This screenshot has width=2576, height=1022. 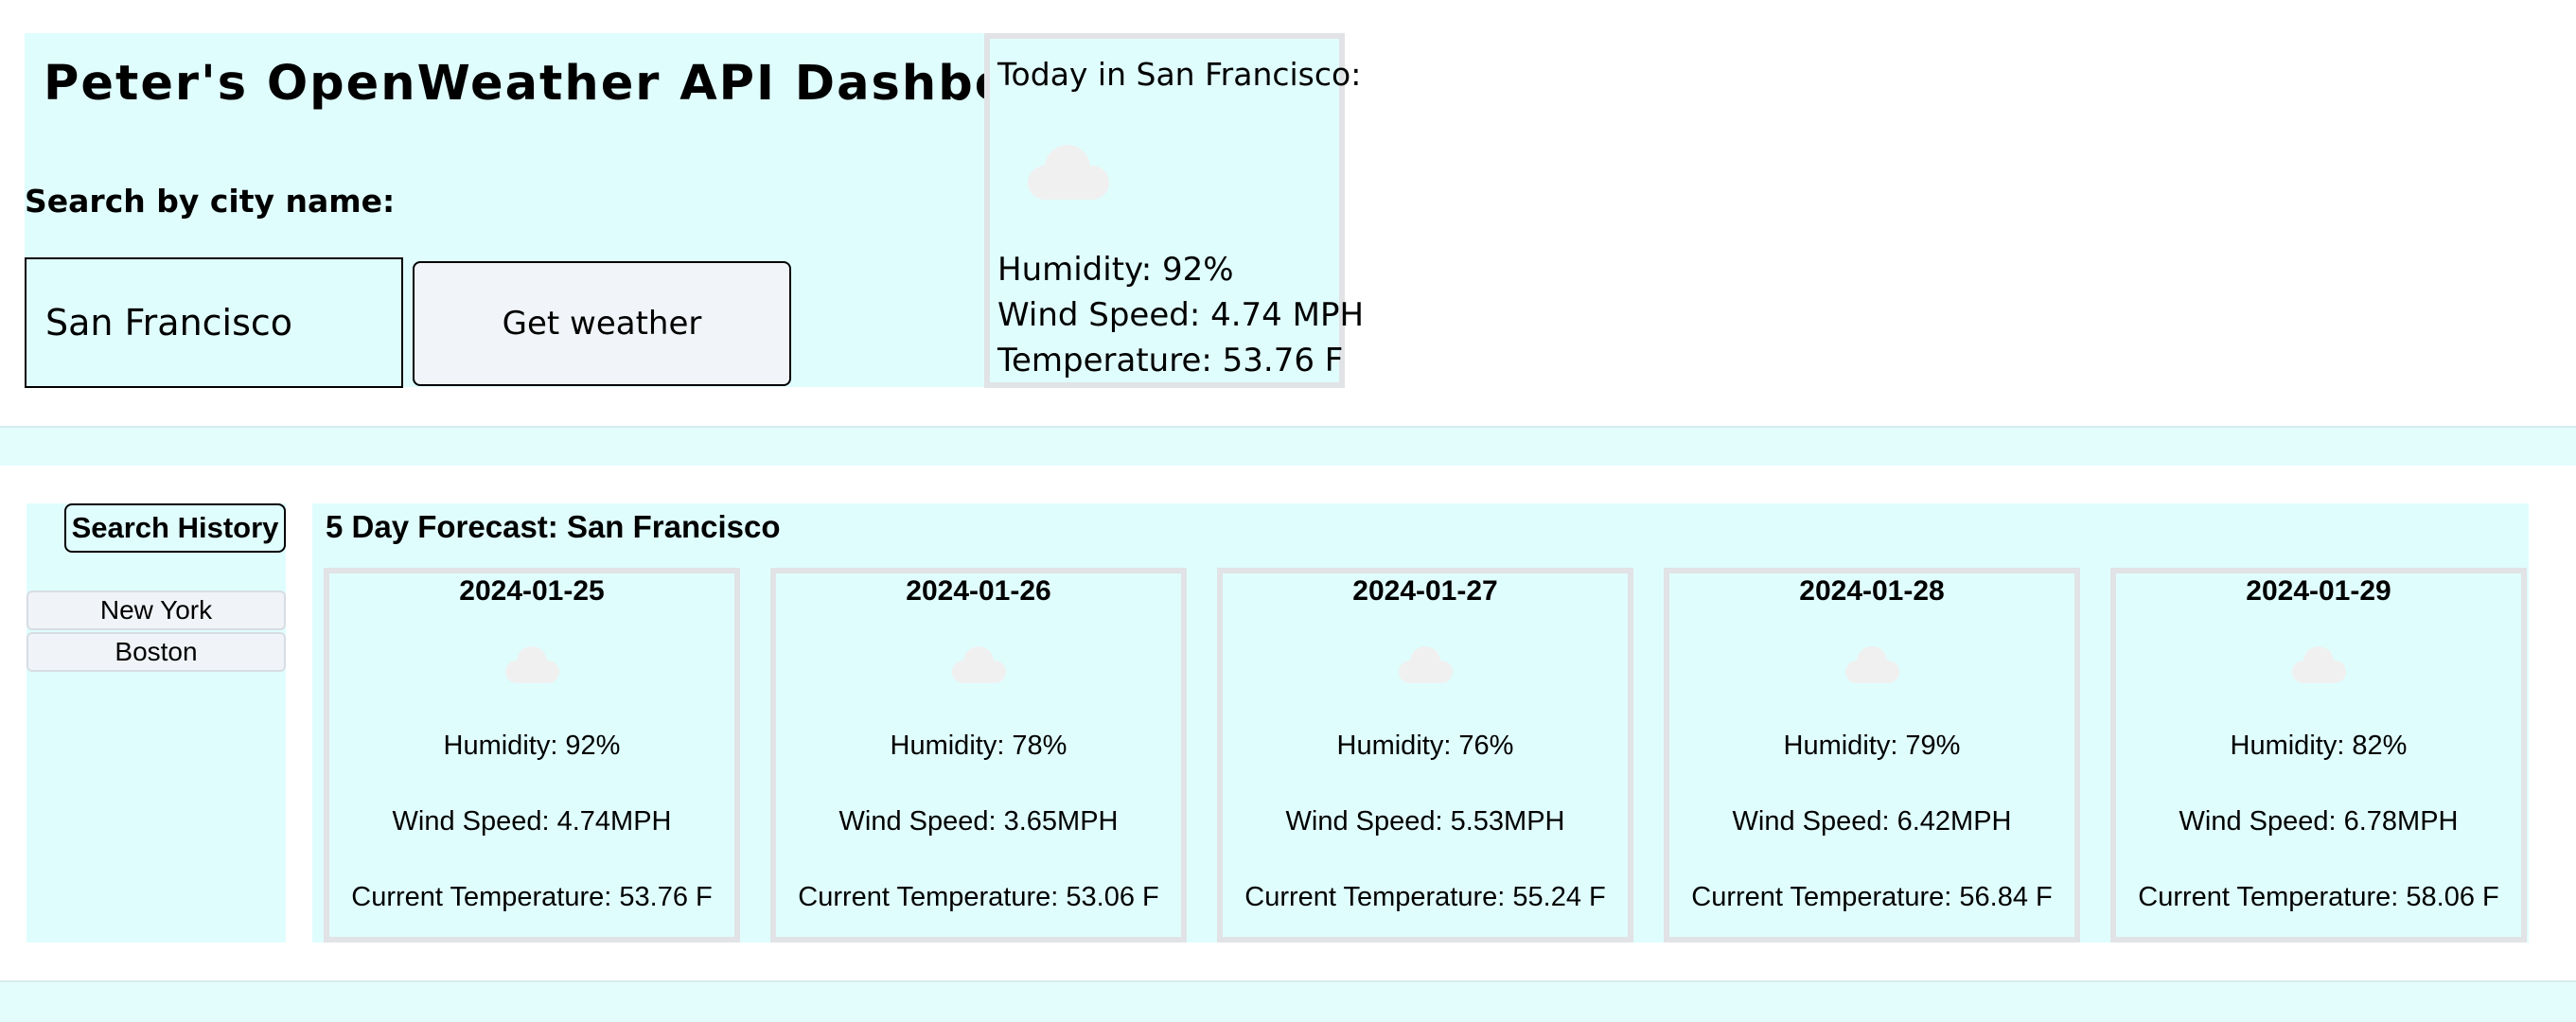 What do you see at coordinates (978, 897) in the screenshot?
I see `forecast-temperature: Current Temperature: 53.06 F` at bounding box center [978, 897].